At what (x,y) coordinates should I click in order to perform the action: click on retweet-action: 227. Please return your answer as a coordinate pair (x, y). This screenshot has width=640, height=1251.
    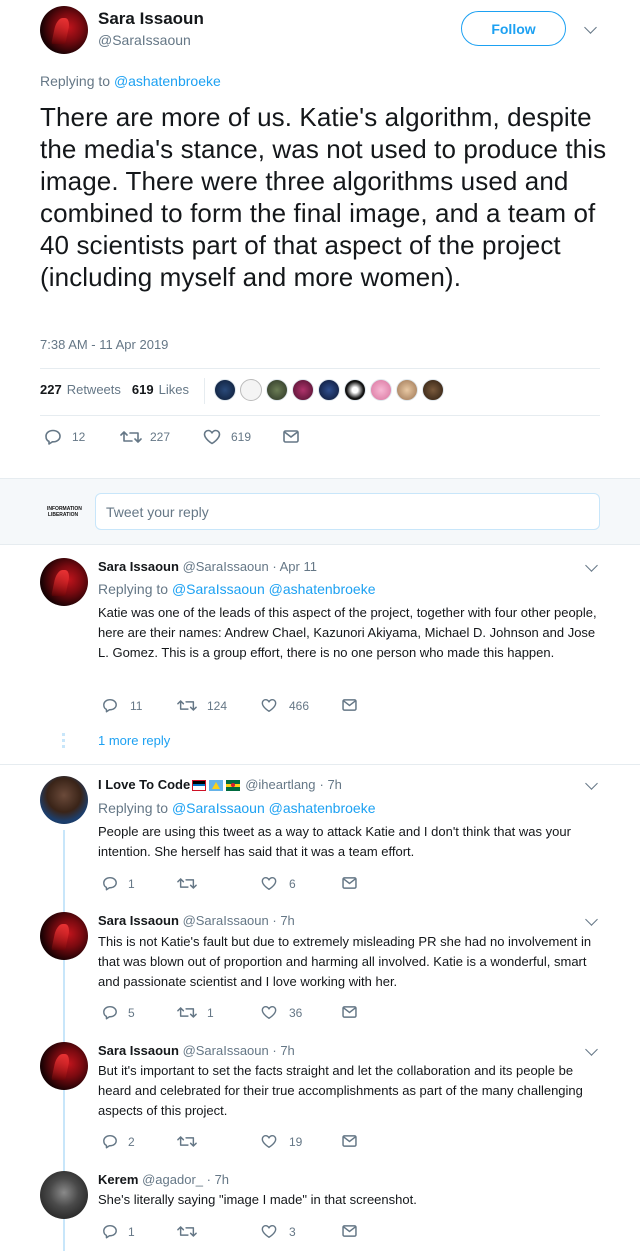
    Looking at the image, I should click on (145, 437).